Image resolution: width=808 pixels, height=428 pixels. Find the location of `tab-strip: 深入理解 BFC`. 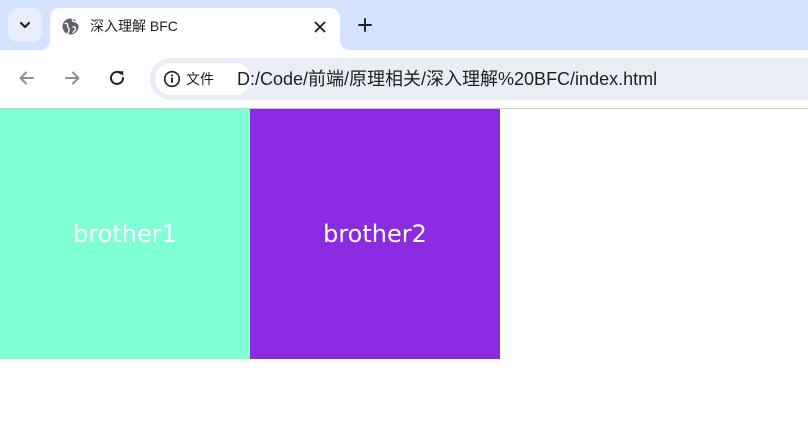

tab-strip: 深入理解 BFC is located at coordinates (404, 25).